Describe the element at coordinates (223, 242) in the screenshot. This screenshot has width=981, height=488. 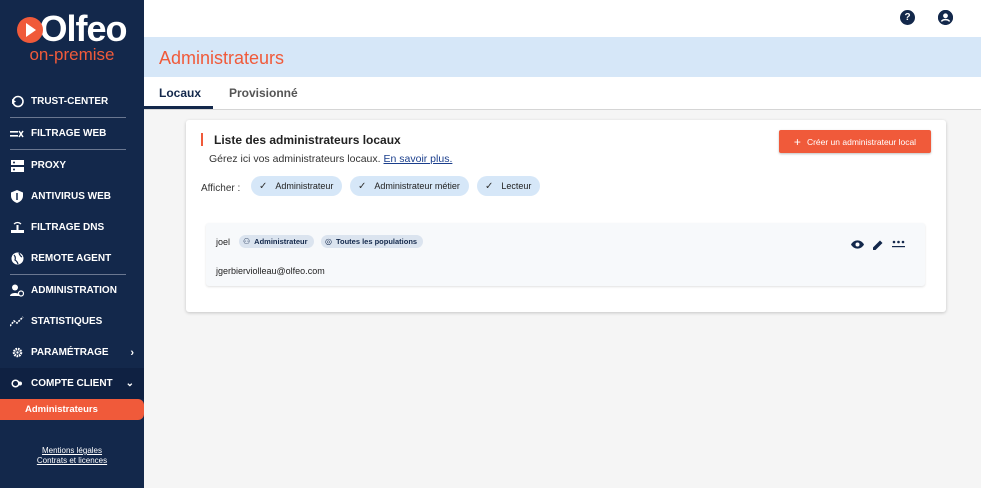
I see `admin-name: joel` at that location.